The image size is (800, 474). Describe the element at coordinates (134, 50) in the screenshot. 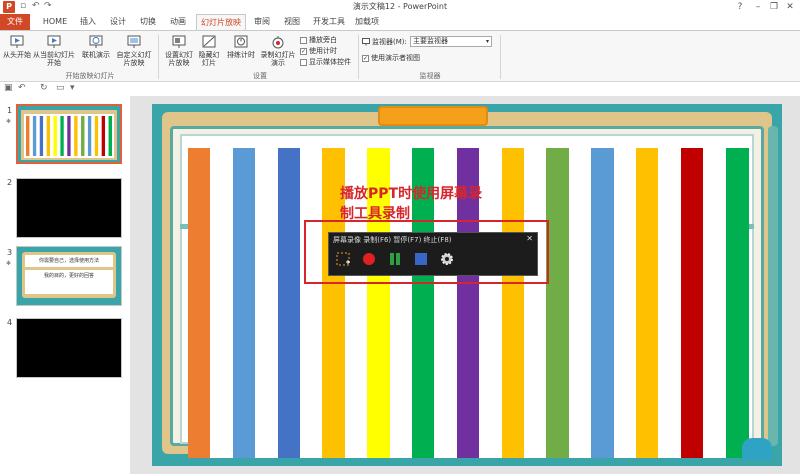

I see `custom-slideshow-button: 自定义幻灯片放映` at that location.